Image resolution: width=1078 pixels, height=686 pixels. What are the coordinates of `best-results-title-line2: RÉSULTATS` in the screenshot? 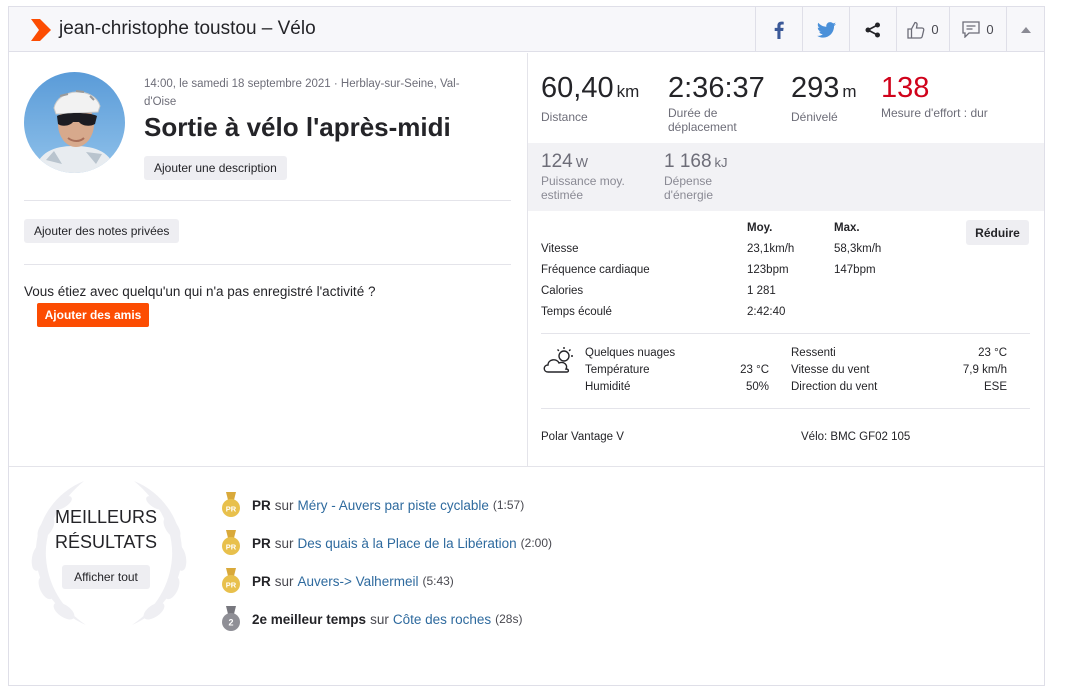 It's located at (105, 542).